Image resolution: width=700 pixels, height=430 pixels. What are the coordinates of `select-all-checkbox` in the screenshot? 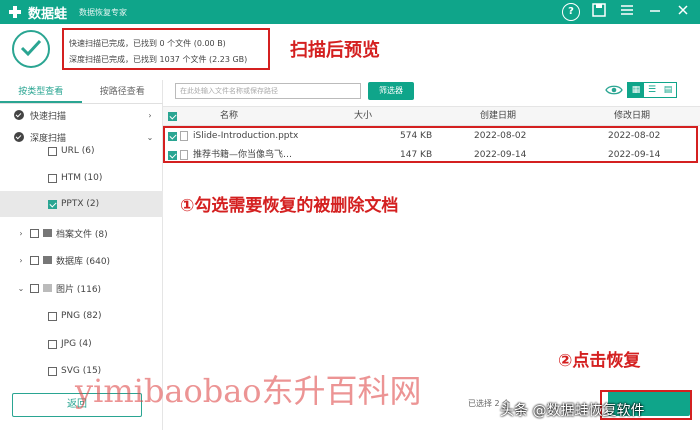 It's located at (172, 116).